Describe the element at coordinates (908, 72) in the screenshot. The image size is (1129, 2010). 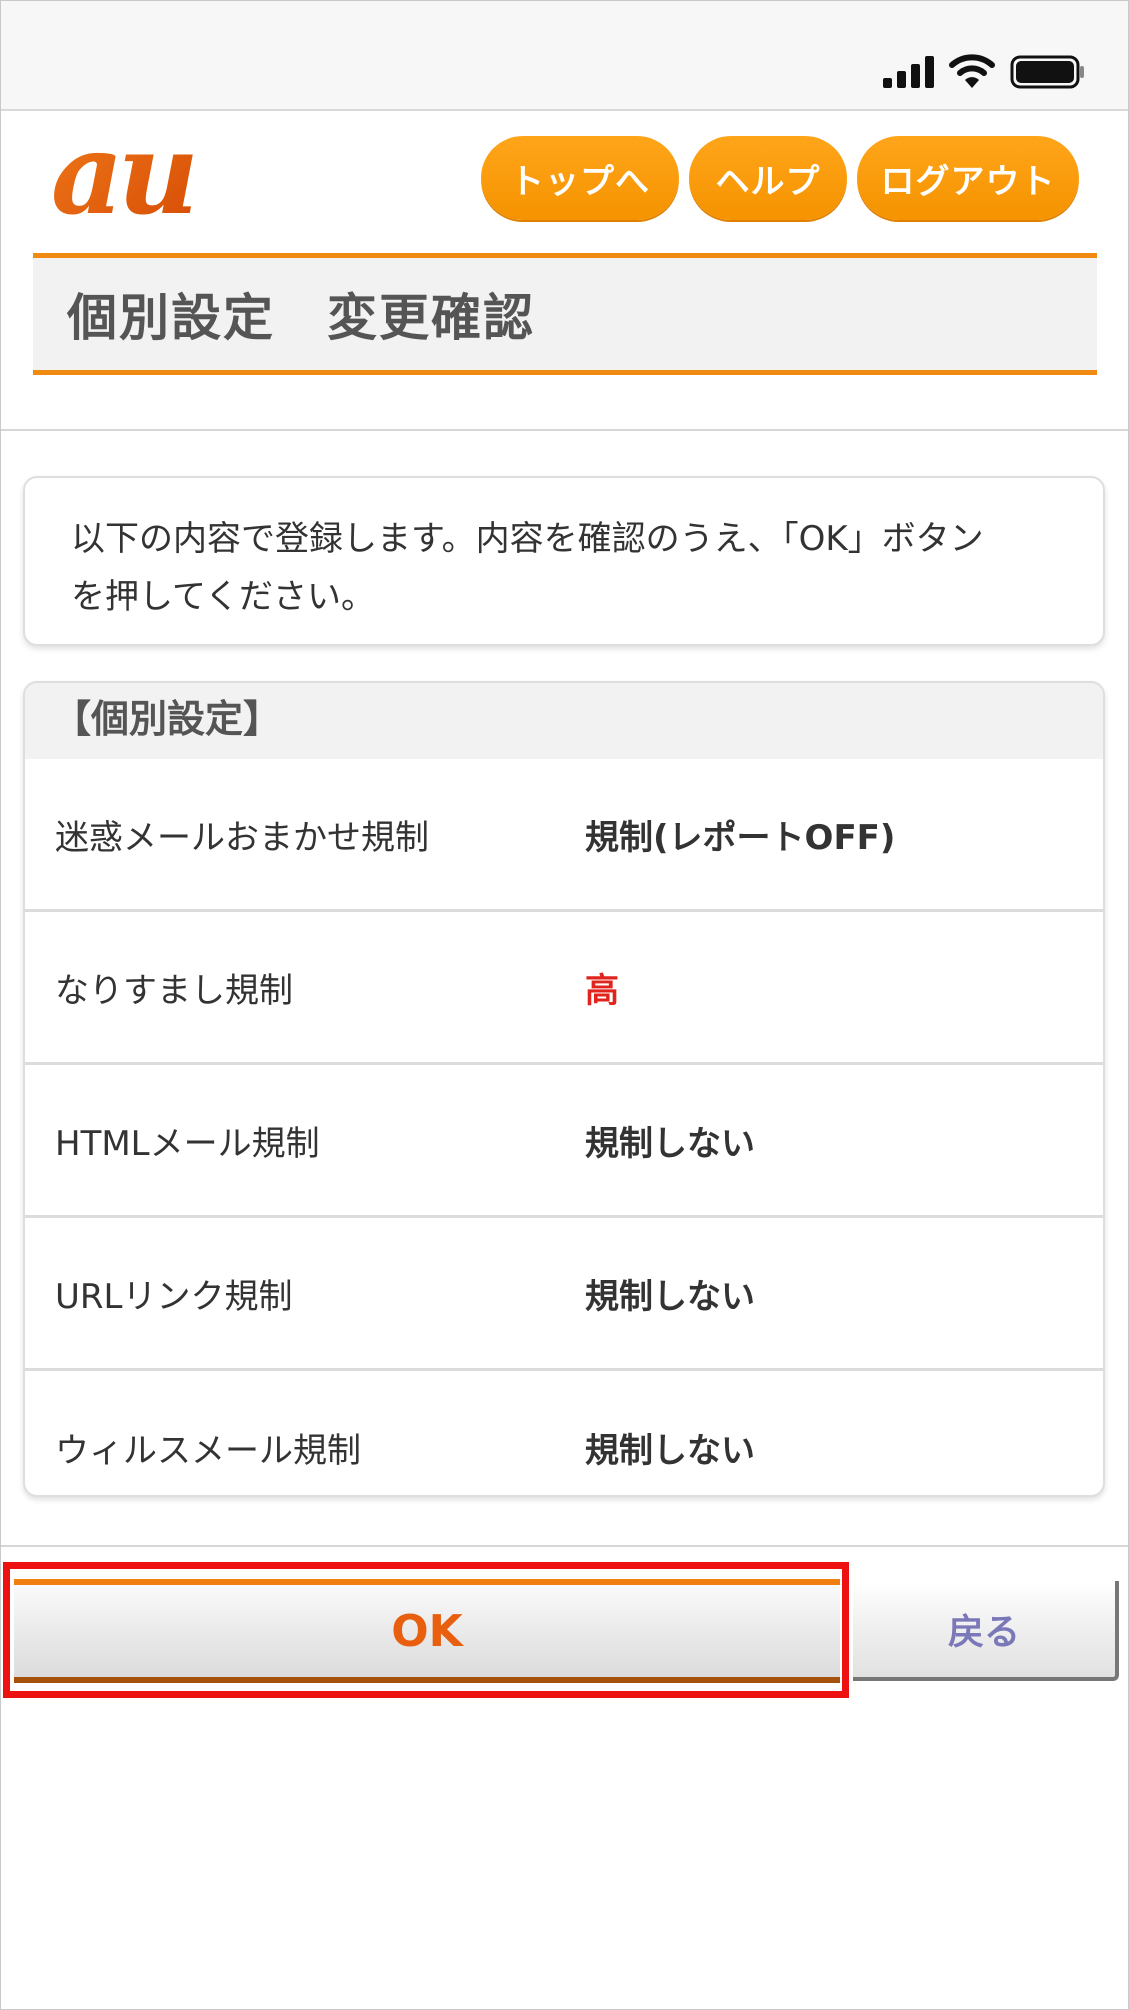
I see `signal-icon` at that location.